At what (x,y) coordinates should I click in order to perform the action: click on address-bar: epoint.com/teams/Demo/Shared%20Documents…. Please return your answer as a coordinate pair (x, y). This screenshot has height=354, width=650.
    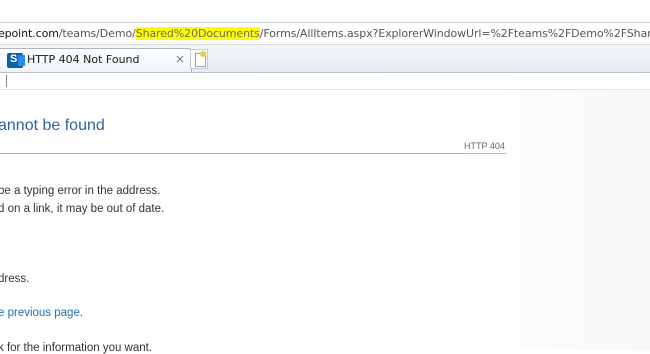
    Looking at the image, I should click on (325, 33).